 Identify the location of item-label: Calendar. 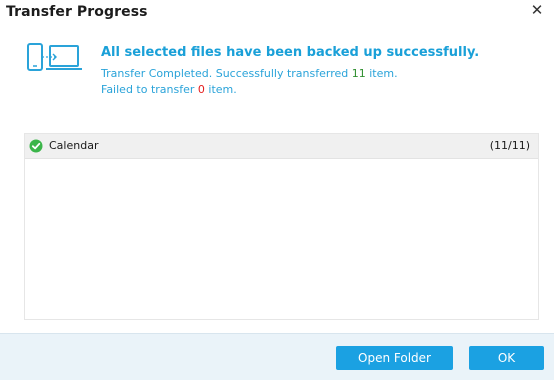
(74, 145).